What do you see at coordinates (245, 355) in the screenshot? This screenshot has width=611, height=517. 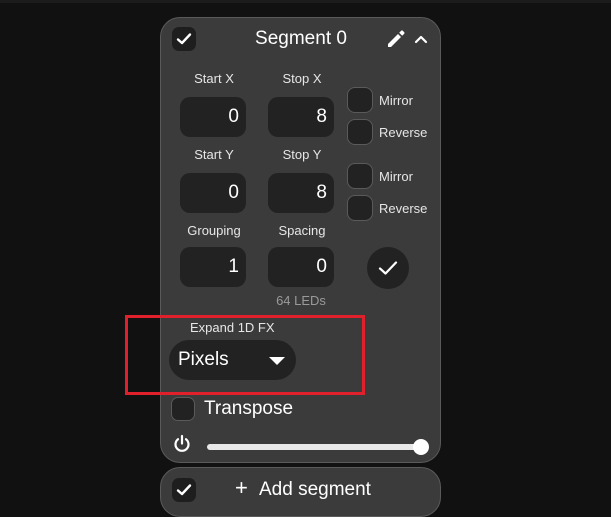 I see `highlight-box` at bounding box center [245, 355].